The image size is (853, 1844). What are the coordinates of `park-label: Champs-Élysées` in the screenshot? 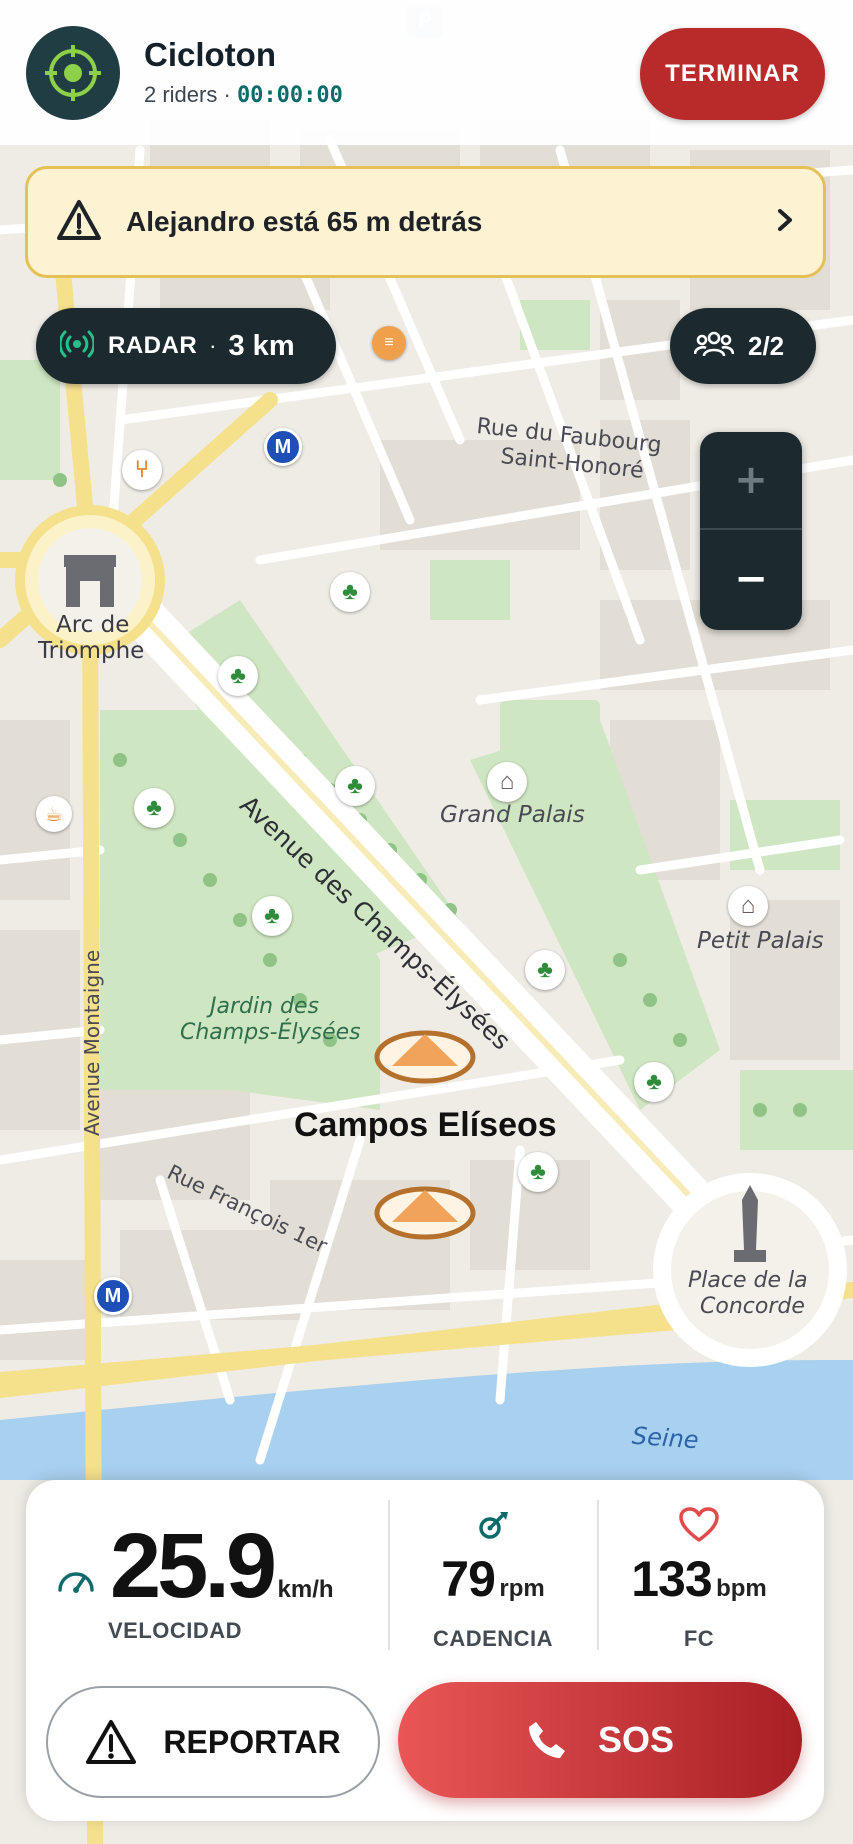 It's located at (270, 1032).